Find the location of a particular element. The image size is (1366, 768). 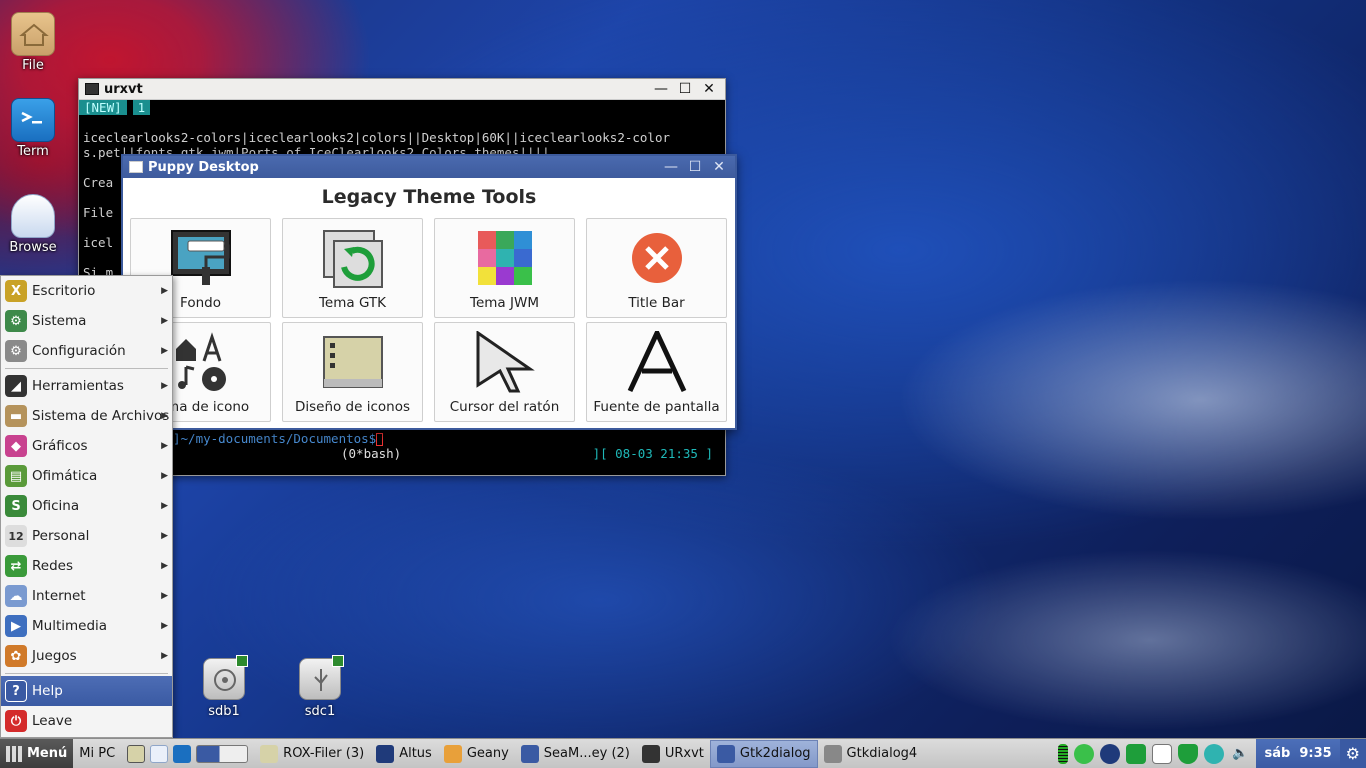

icon-theme-icon is located at coordinates (201, 362).